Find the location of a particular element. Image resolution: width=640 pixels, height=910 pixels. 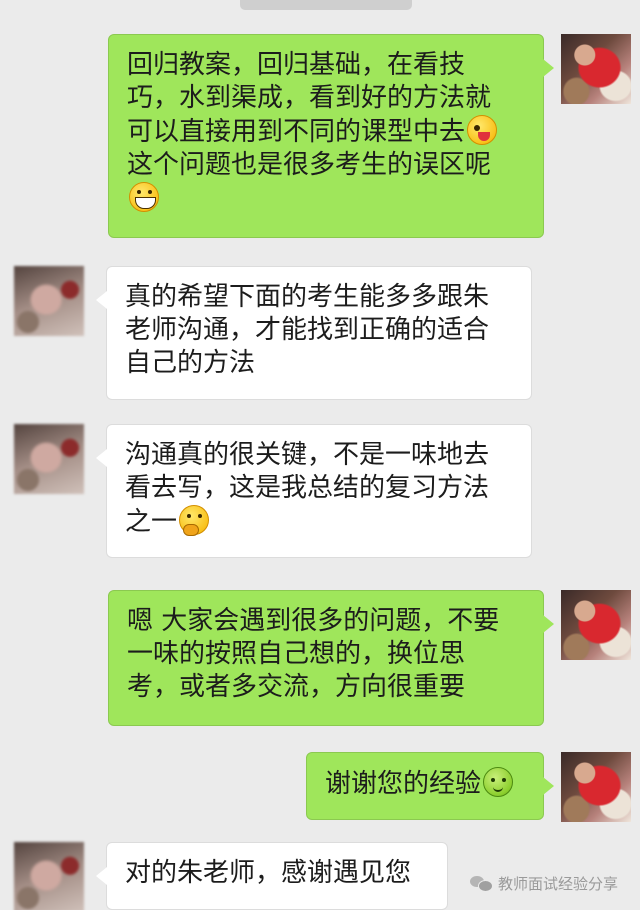

message-text-line: 看去写，这是我总结的复习方法 is located at coordinates (307, 488).